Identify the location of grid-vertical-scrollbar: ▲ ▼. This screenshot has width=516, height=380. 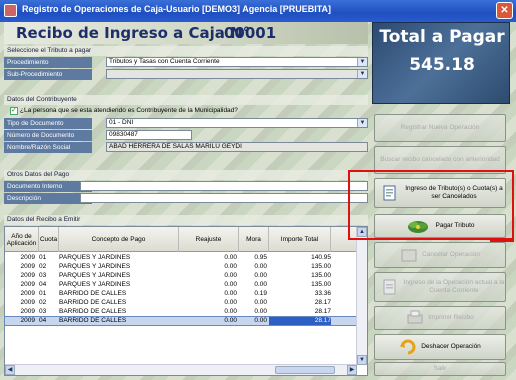
(361, 296).